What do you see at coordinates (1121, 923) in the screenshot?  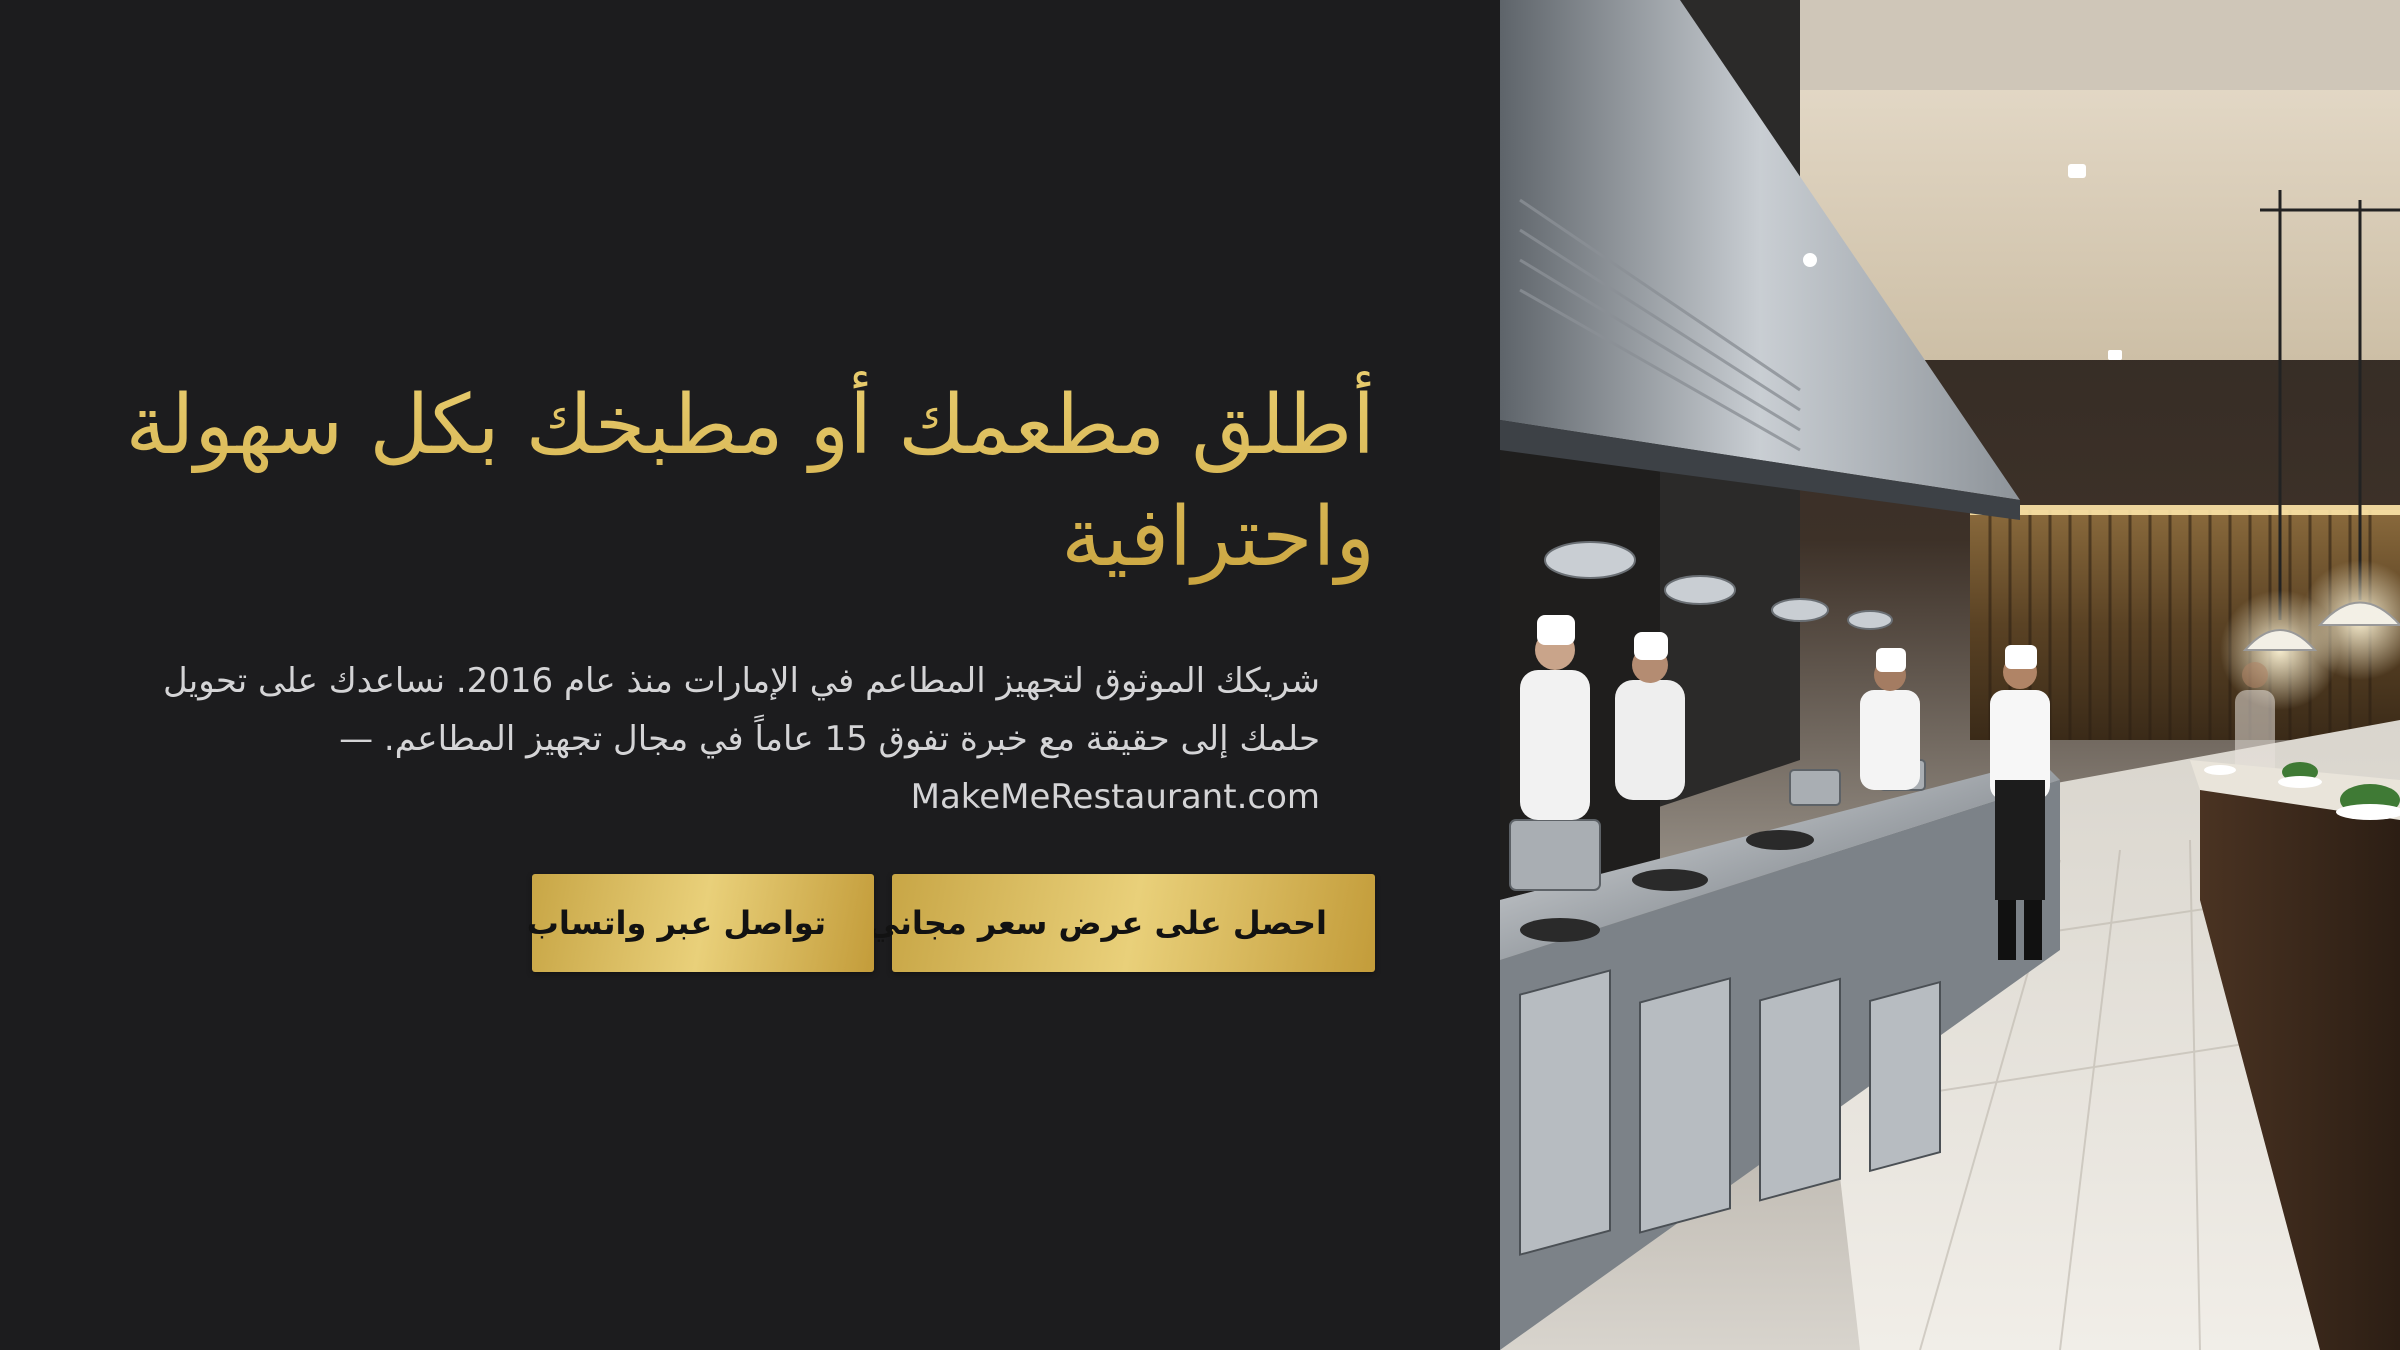 I see `free-quote-button: احصل على عرض سعر مجاني` at bounding box center [1121, 923].